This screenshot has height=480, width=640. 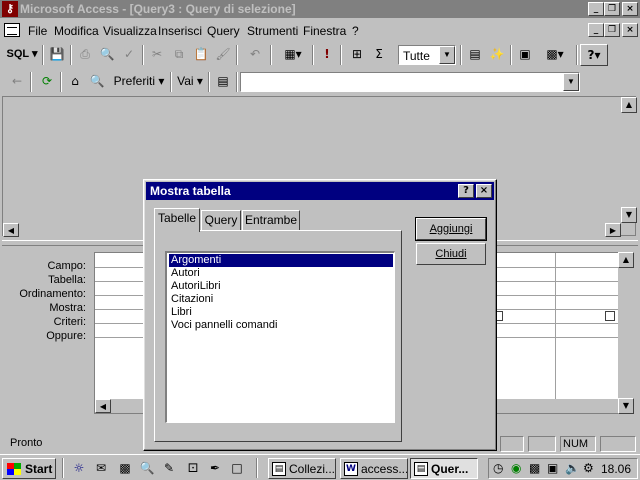 I want to click on list-item: Argomenti, so click(x=281, y=260).